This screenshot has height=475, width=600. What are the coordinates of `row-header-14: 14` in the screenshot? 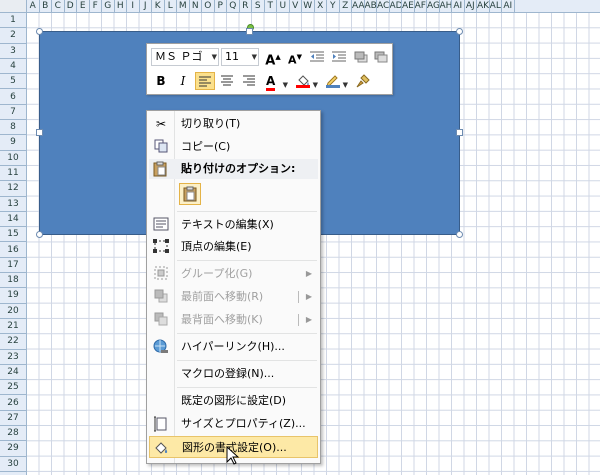 It's located at (13, 220).